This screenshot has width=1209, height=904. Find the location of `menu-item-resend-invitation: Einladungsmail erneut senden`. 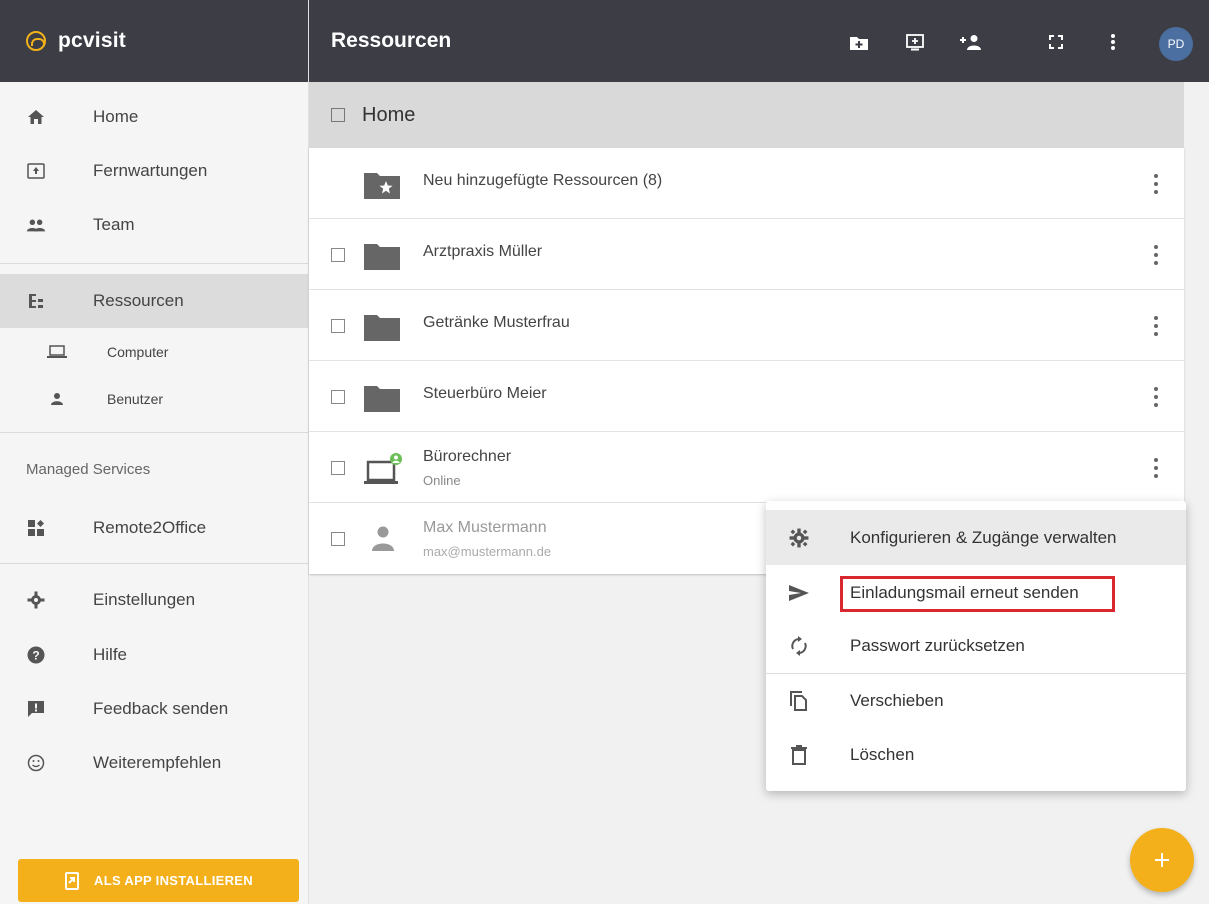

menu-item-resend-invitation: Einladungsmail erneut senden is located at coordinates (976, 592).